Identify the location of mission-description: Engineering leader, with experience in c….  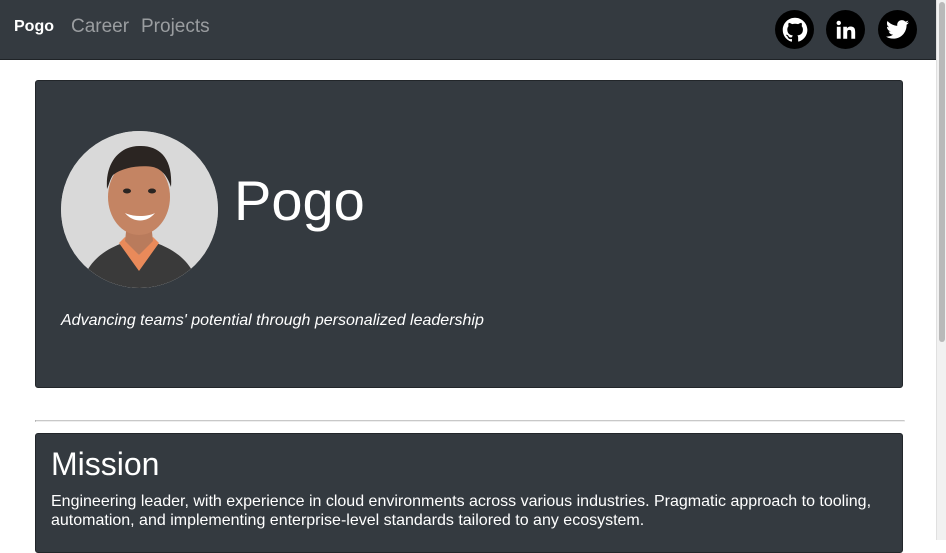
(461, 511).